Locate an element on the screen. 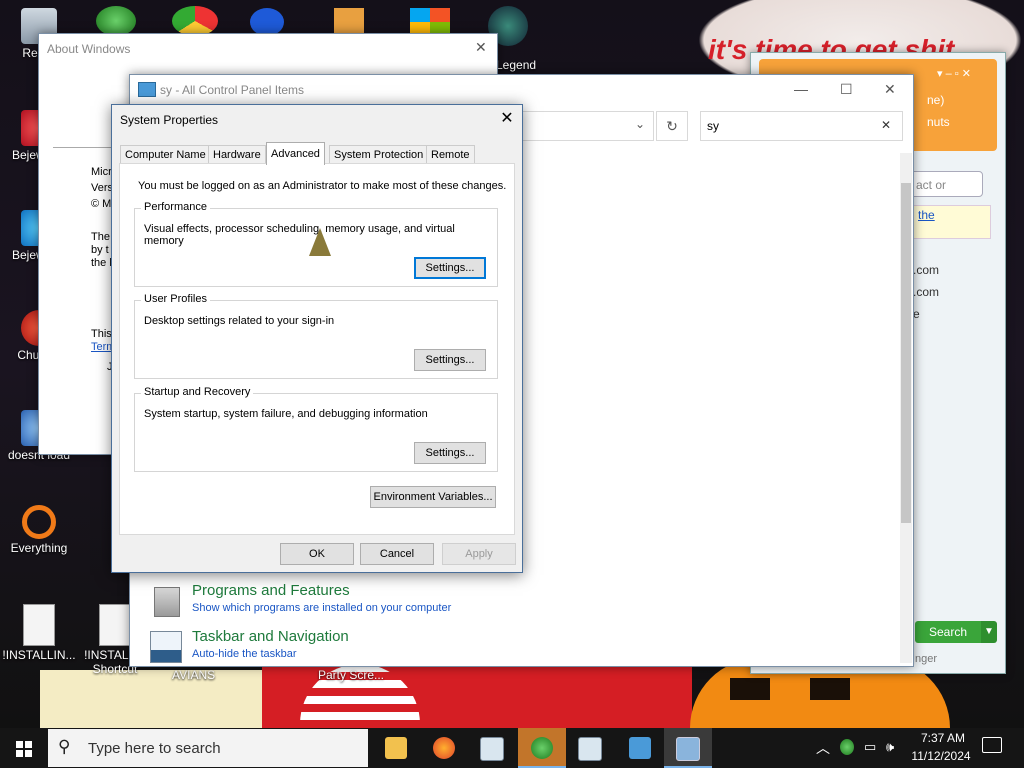 This screenshot has height=768, width=1024. tab-computer-name: Computer Name is located at coordinates (165, 155).